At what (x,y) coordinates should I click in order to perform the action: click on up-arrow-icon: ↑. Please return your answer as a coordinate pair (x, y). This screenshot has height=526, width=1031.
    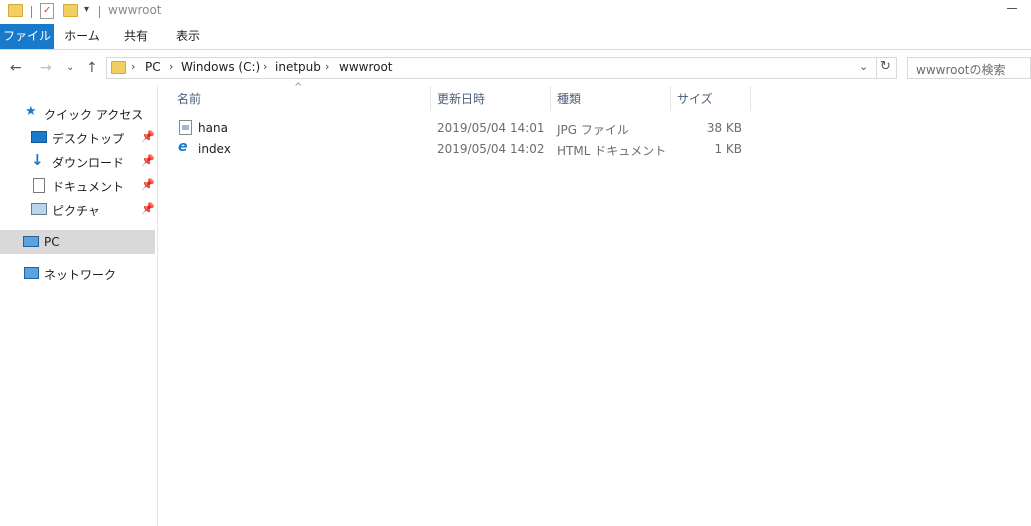
    Looking at the image, I should click on (92, 68).